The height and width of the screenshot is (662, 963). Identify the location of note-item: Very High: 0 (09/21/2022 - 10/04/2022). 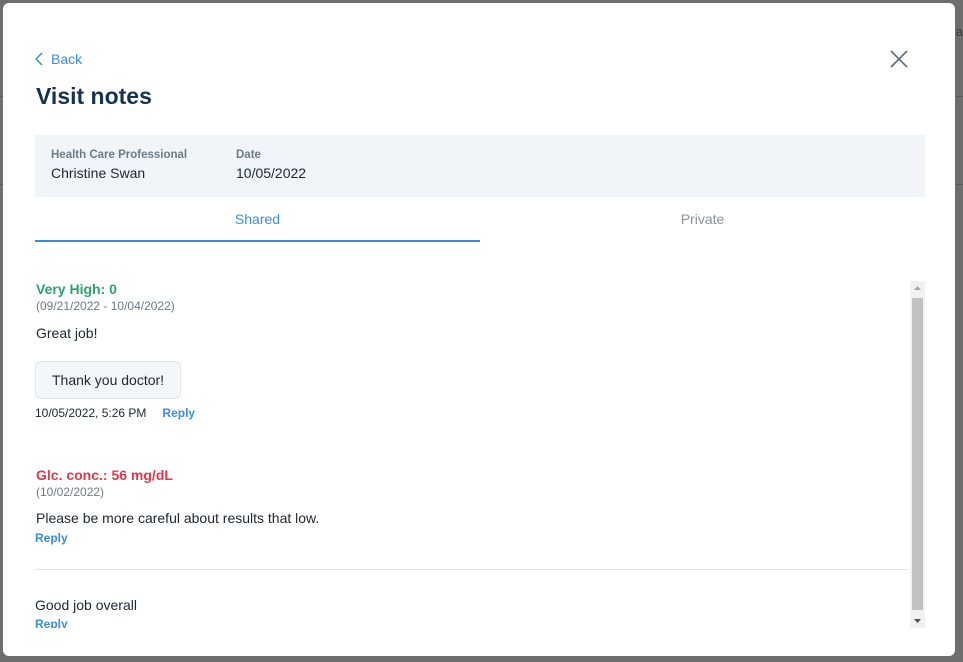
(105, 297).